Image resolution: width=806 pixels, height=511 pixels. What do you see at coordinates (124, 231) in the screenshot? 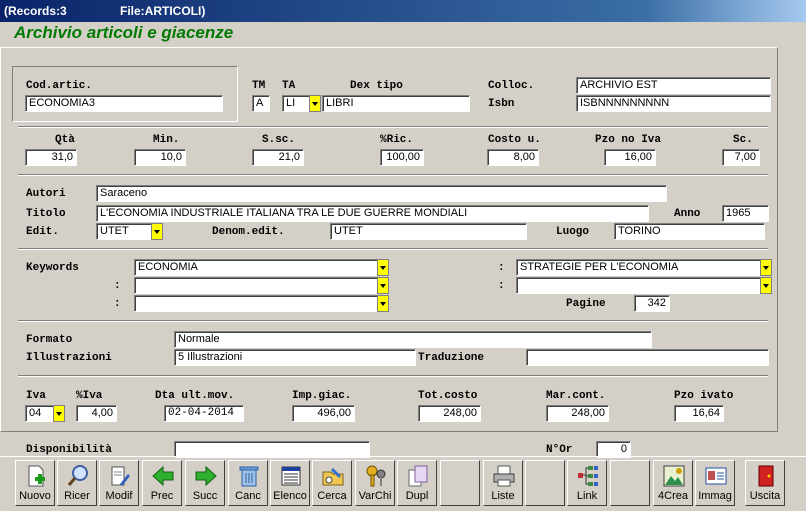
I see `edit-field: UTET` at bounding box center [124, 231].